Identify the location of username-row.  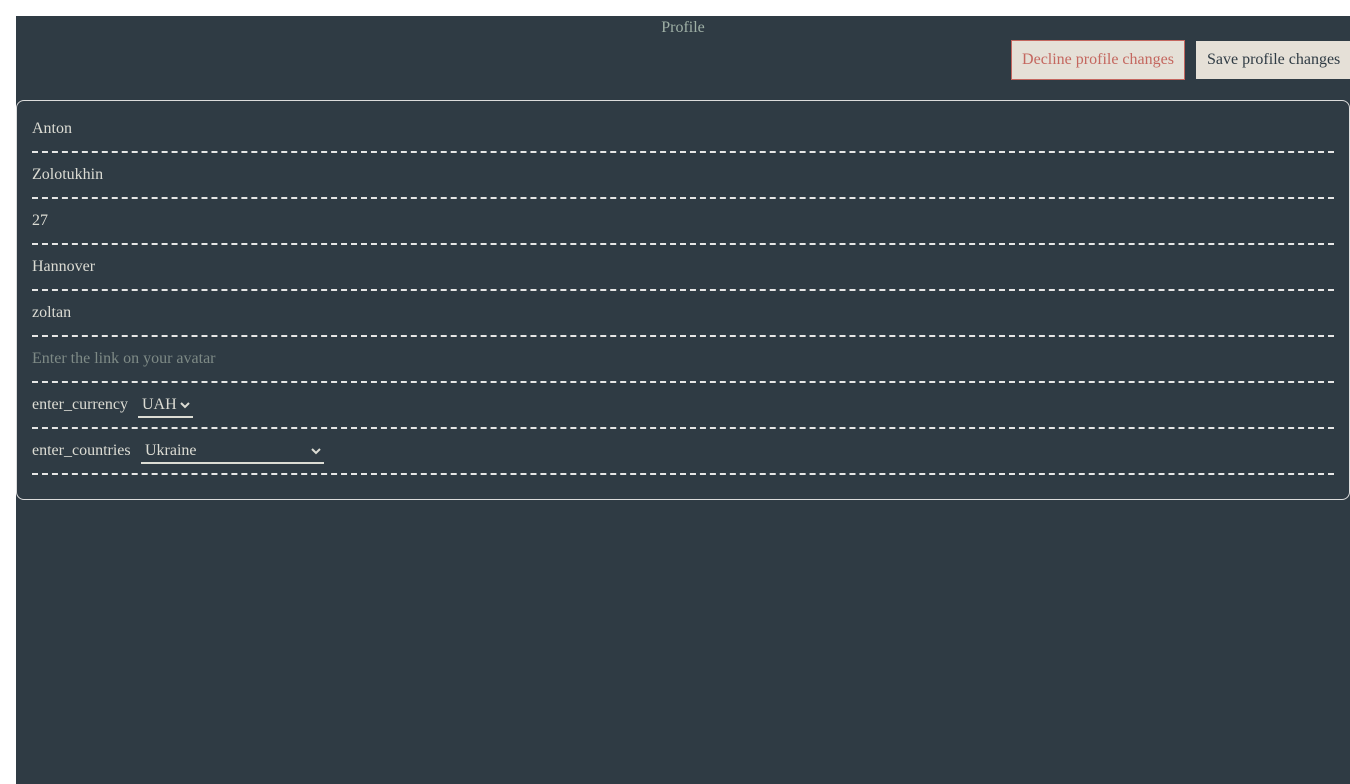
(683, 314).